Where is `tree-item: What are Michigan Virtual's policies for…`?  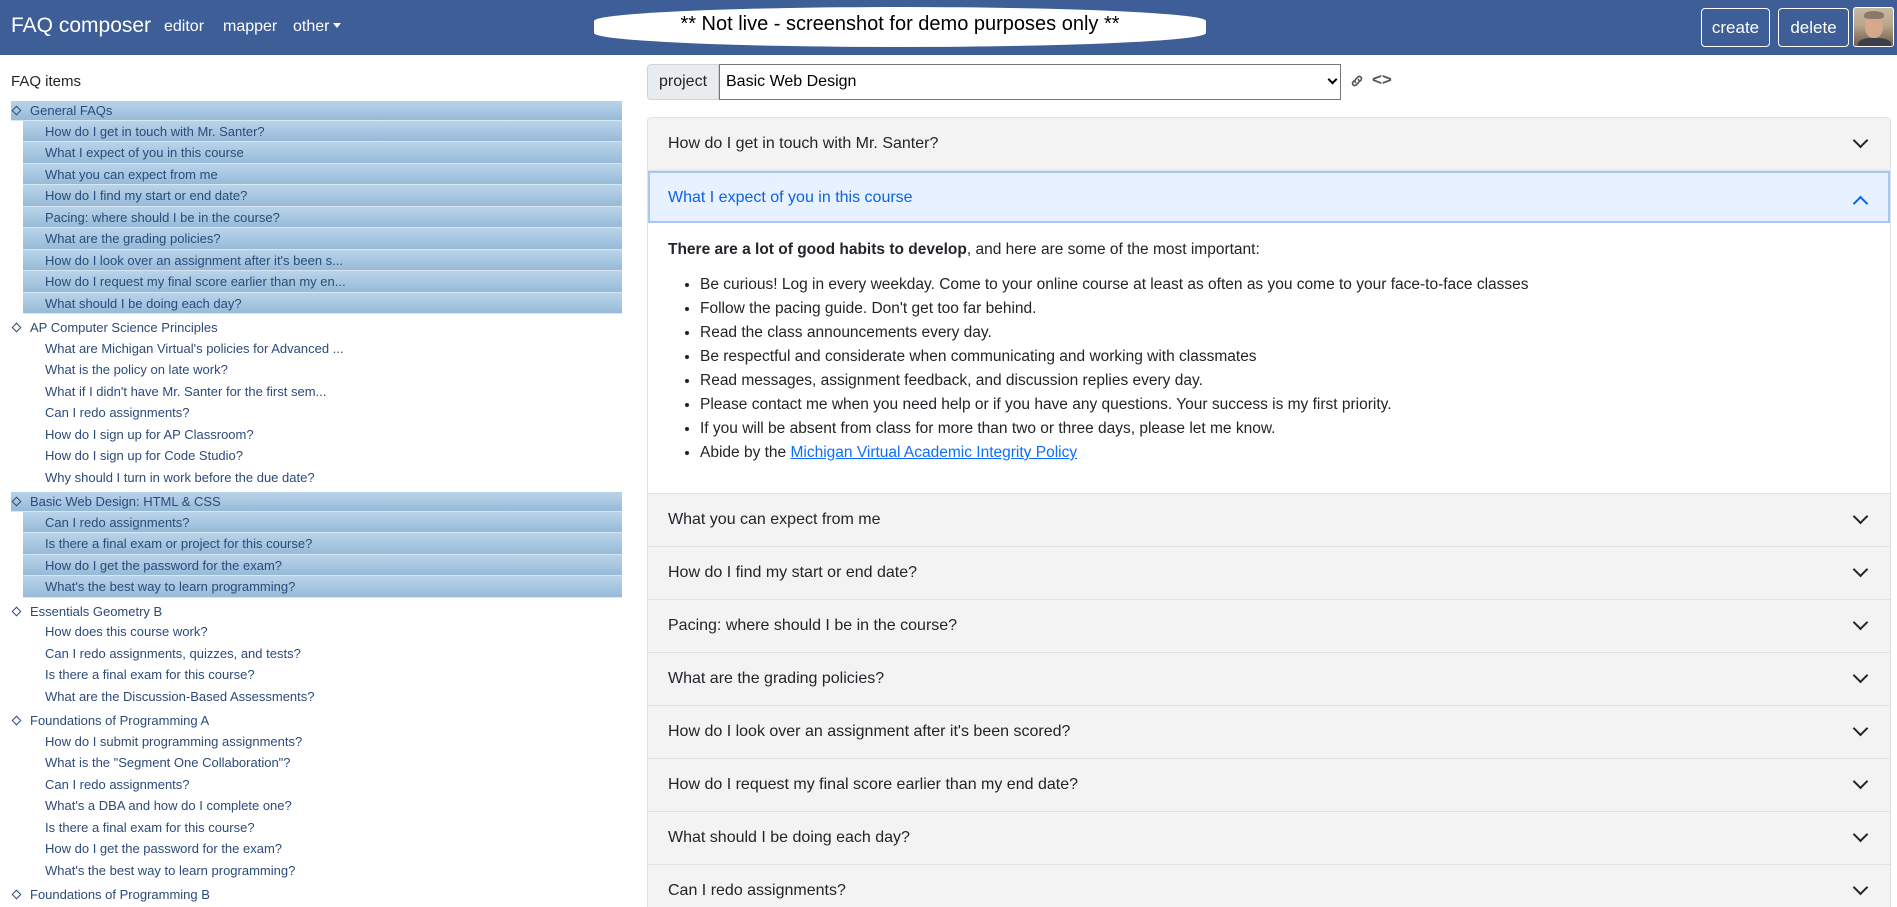 tree-item: What are Michigan Virtual's policies for… is located at coordinates (322, 349).